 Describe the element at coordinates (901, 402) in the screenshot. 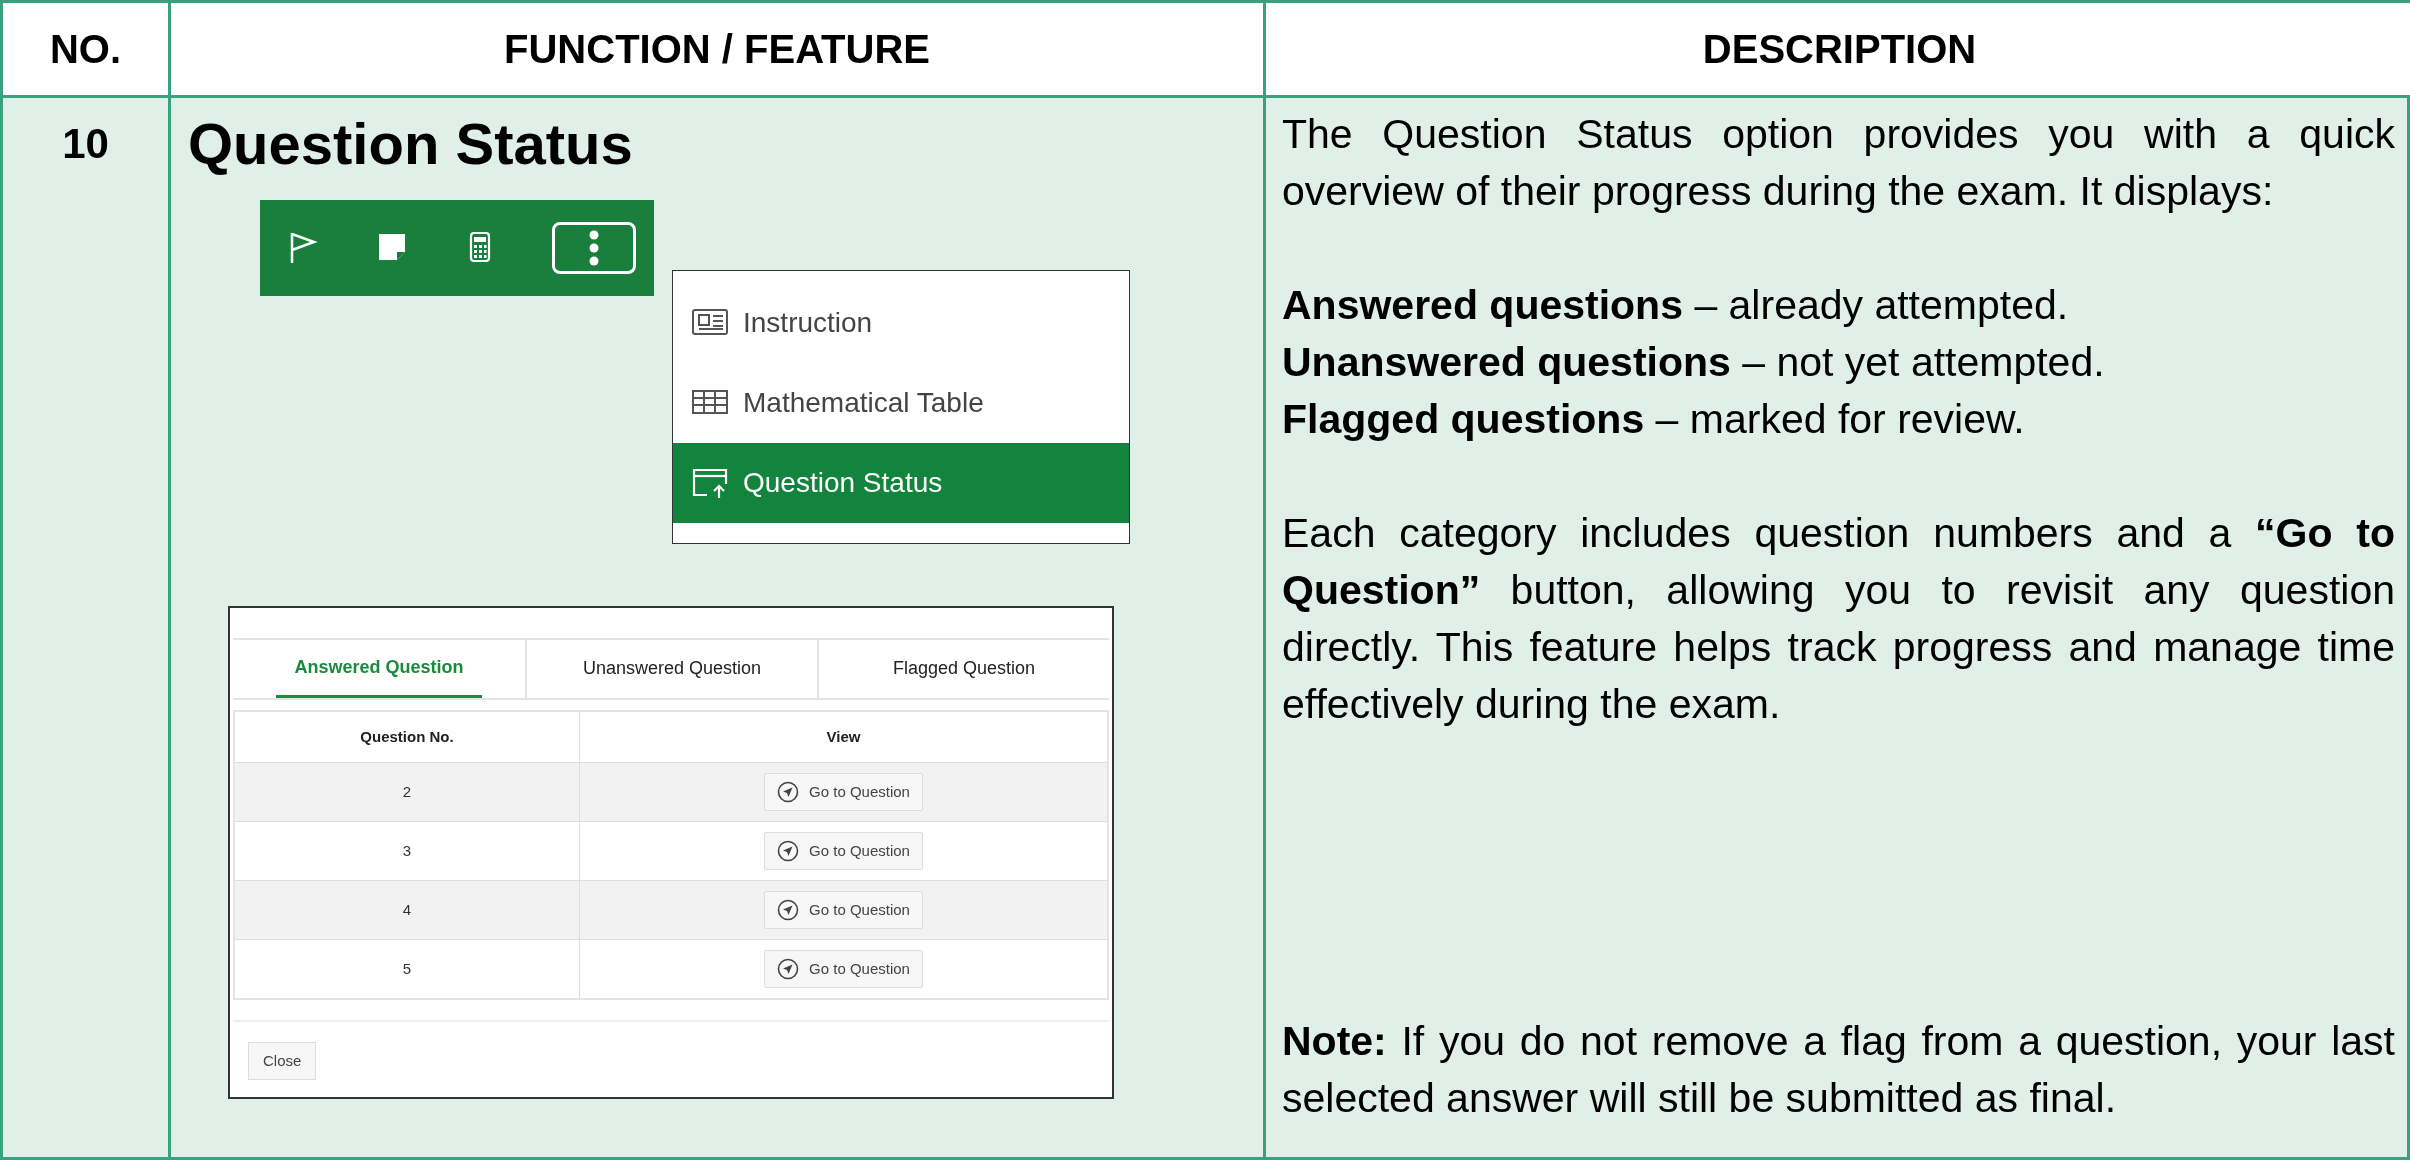

I see `menu-item: Mathematical Table` at that location.